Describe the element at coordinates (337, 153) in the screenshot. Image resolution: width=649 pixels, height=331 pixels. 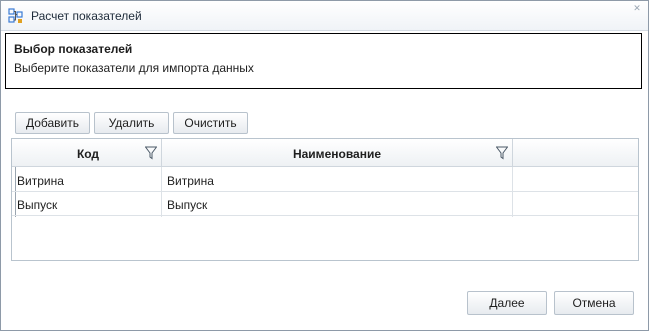
I see `column-header-name: Наименование` at that location.